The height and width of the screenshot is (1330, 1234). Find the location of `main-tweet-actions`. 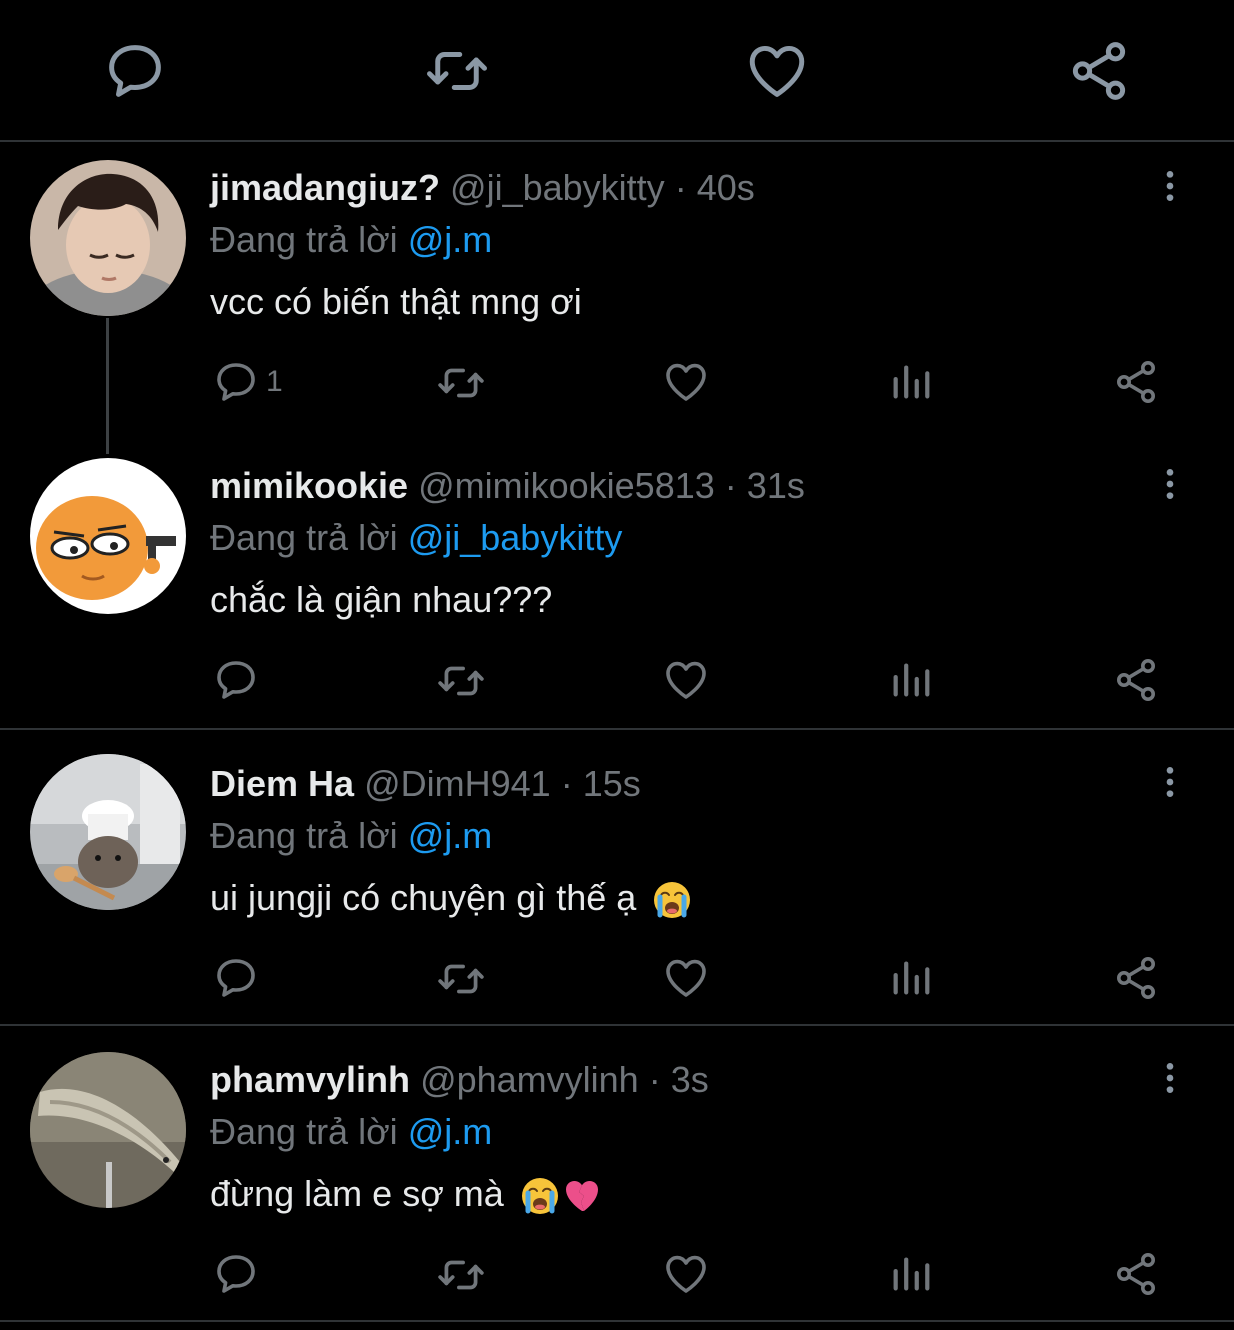

main-tweet-actions is located at coordinates (617, 70).